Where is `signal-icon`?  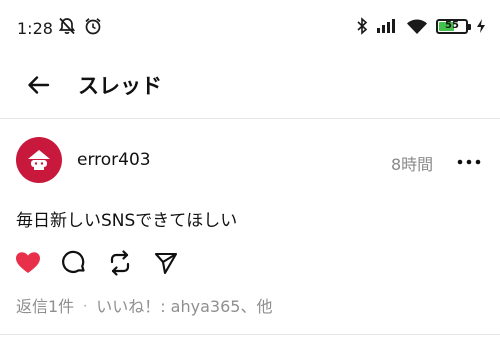
signal-icon is located at coordinates (386, 26).